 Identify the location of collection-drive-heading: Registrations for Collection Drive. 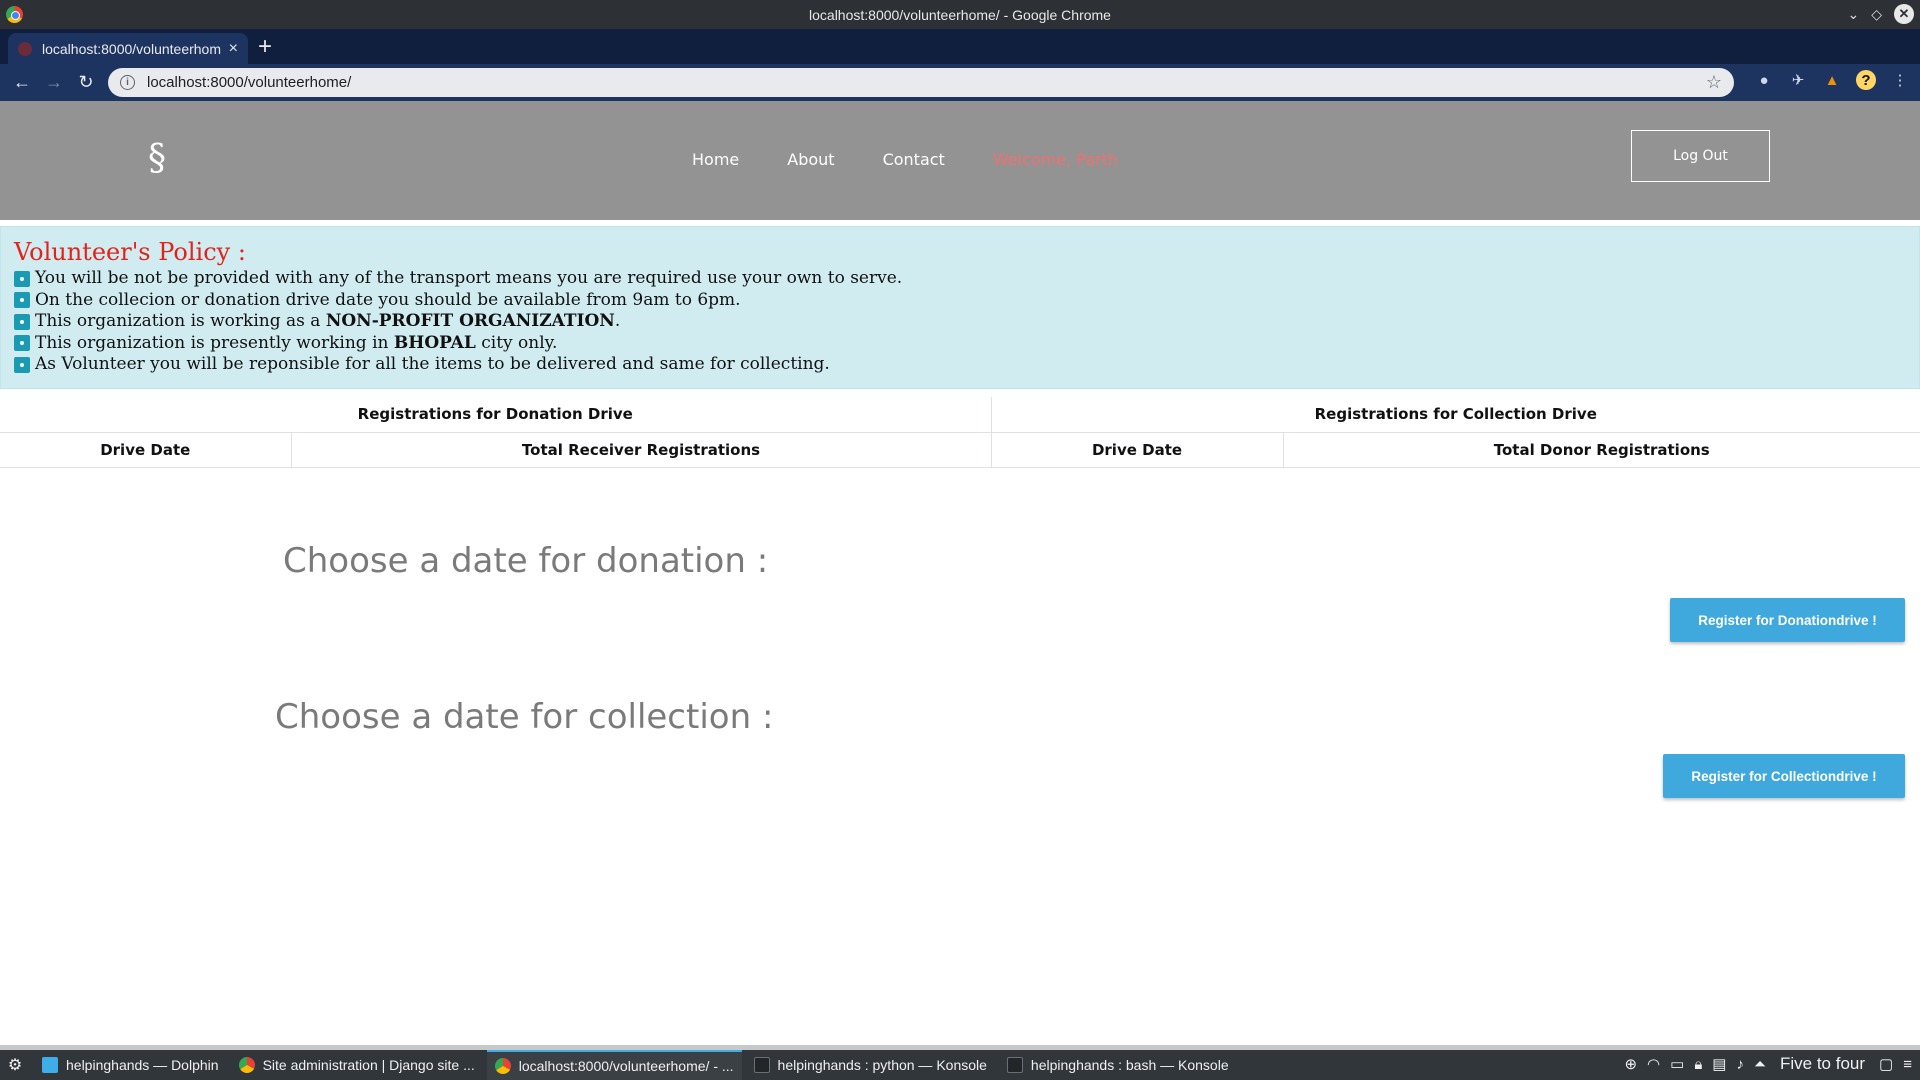
(1455, 415).